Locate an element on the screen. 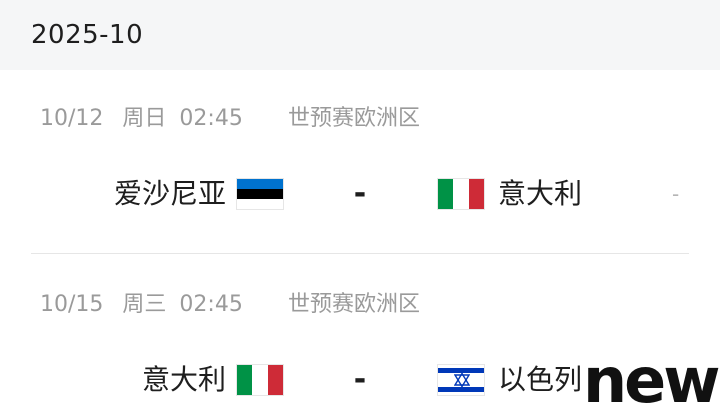 The width and height of the screenshot is (720, 415). away-team-name: 以色列 is located at coordinates (540, 379).